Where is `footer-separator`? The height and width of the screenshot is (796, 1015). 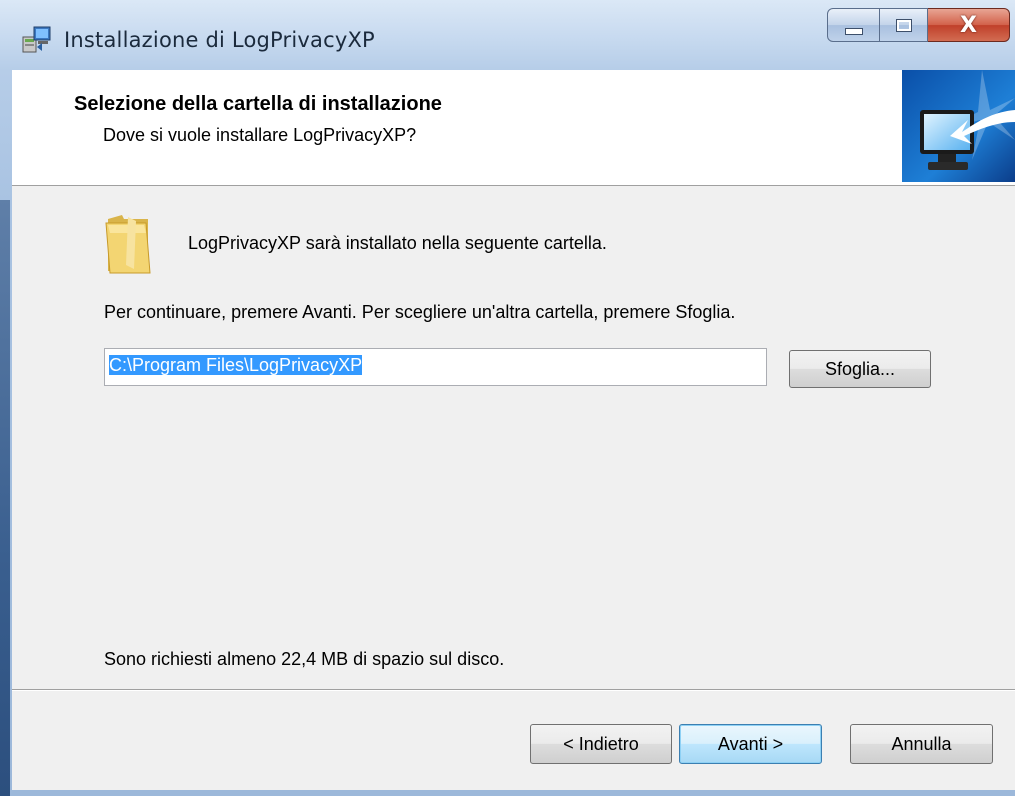
footer-separator is located at coordinates (513, 690).